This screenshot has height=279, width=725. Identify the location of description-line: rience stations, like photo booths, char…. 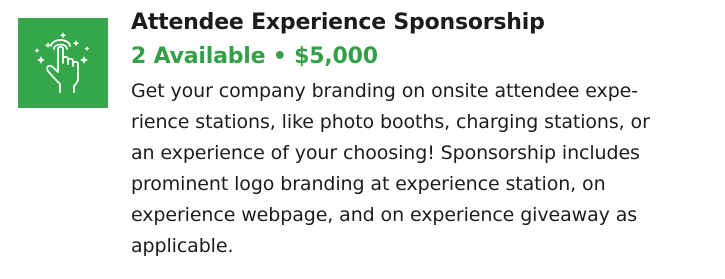
(390, 122).